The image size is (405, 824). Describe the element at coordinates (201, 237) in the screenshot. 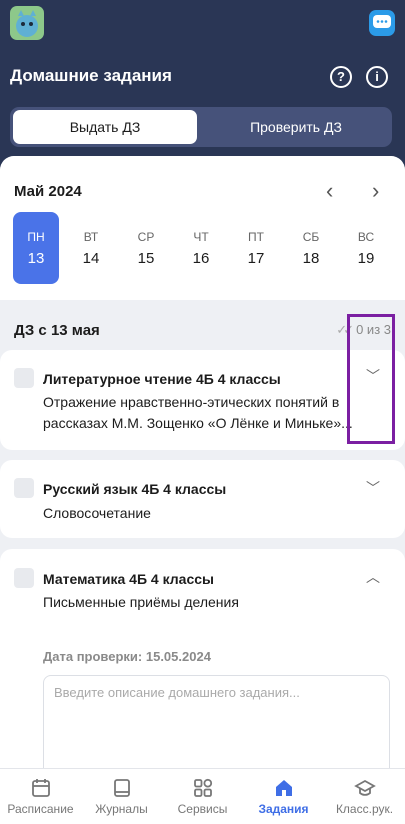

I see `day-name: ЧТ` at that location.